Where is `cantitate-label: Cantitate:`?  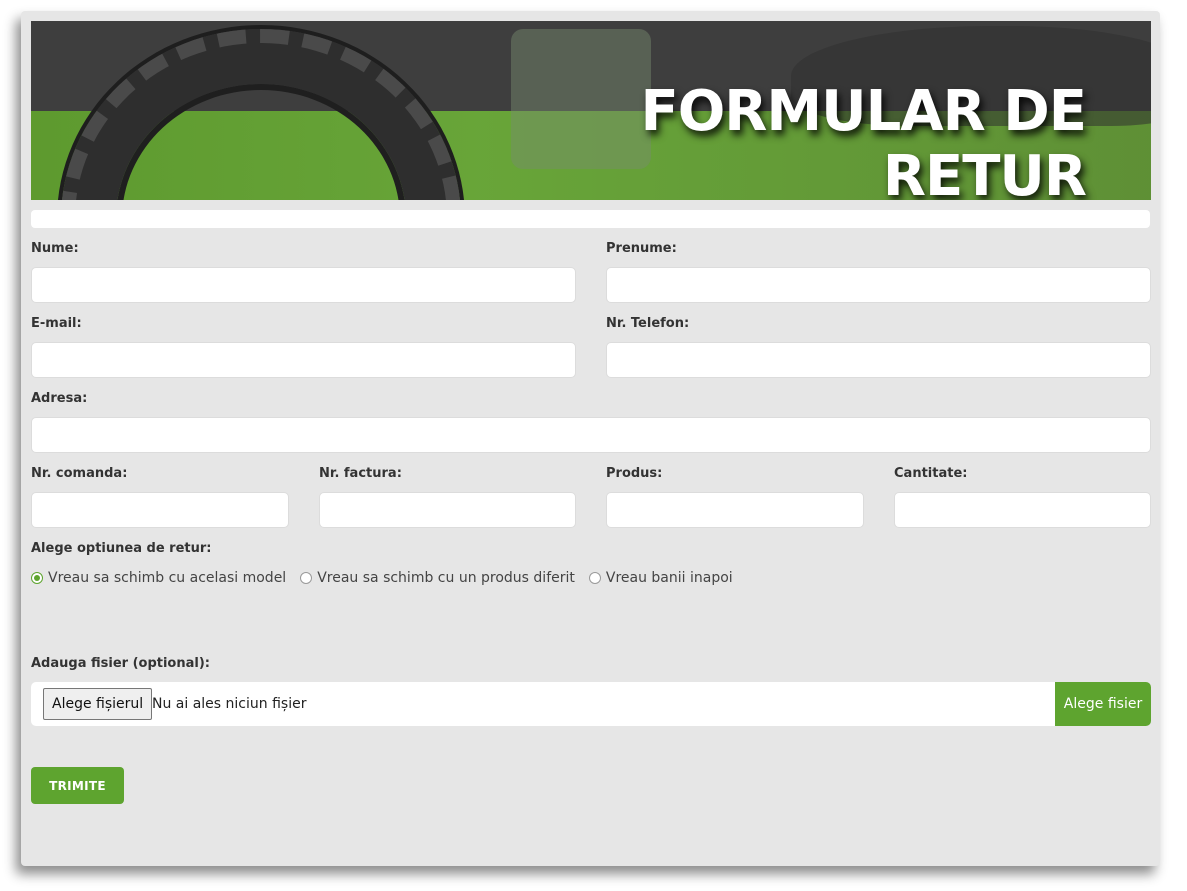
cantitate-label: Cantitate: is located at coordinates (931, 473).